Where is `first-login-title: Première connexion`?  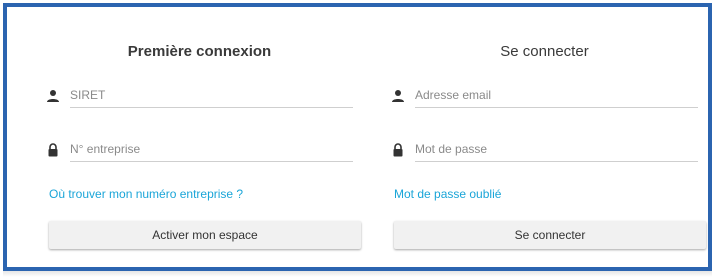
first-login-title: Première connexion is located at coordinates (199, 51).